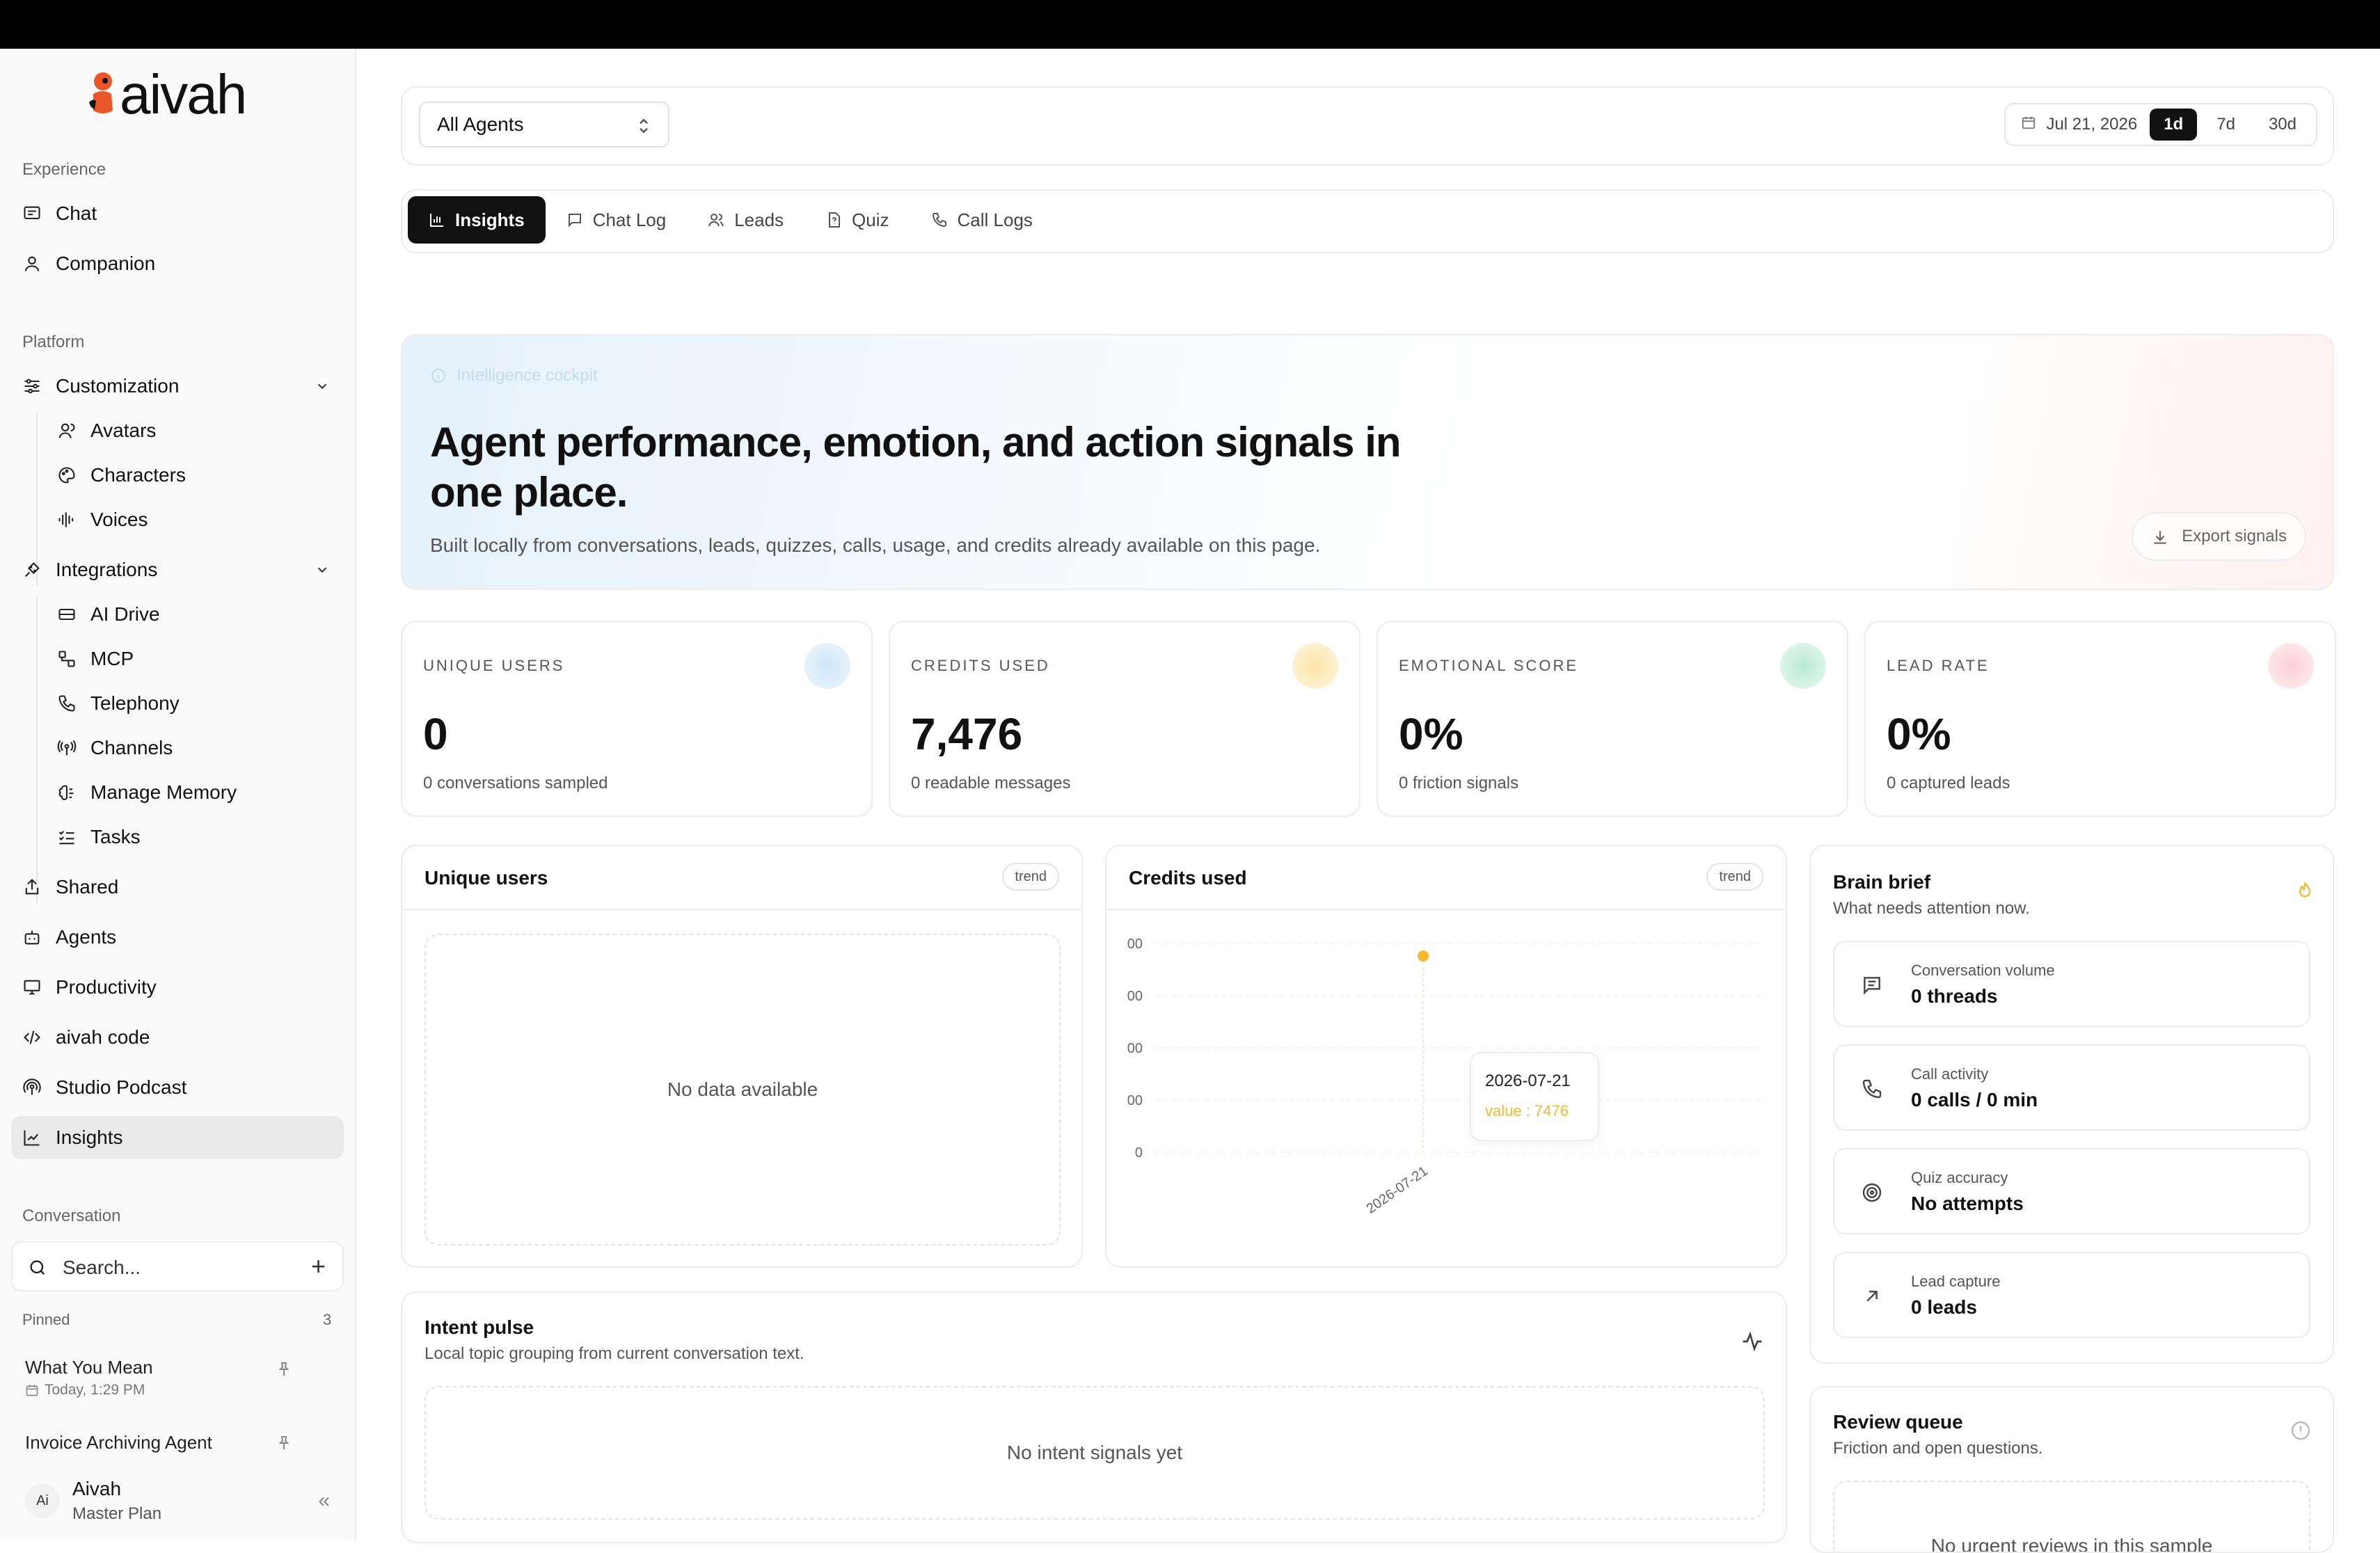  What do you see at coordinates (1944, 1307) in the screenshot?
I see `brief-item-value: 0 leads` at bounding box center [1944, 1307].